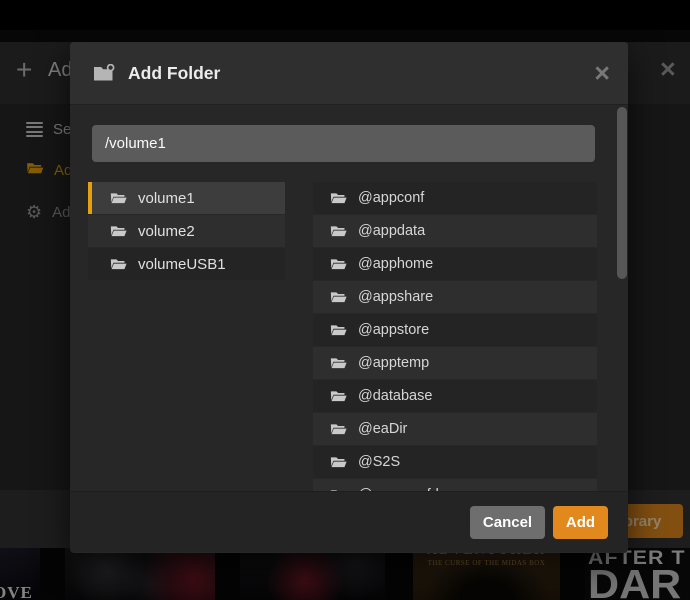 This screenshot has height=600, width=690. I want to click on folder-item-apphome: @apphome, so click(455, 264).